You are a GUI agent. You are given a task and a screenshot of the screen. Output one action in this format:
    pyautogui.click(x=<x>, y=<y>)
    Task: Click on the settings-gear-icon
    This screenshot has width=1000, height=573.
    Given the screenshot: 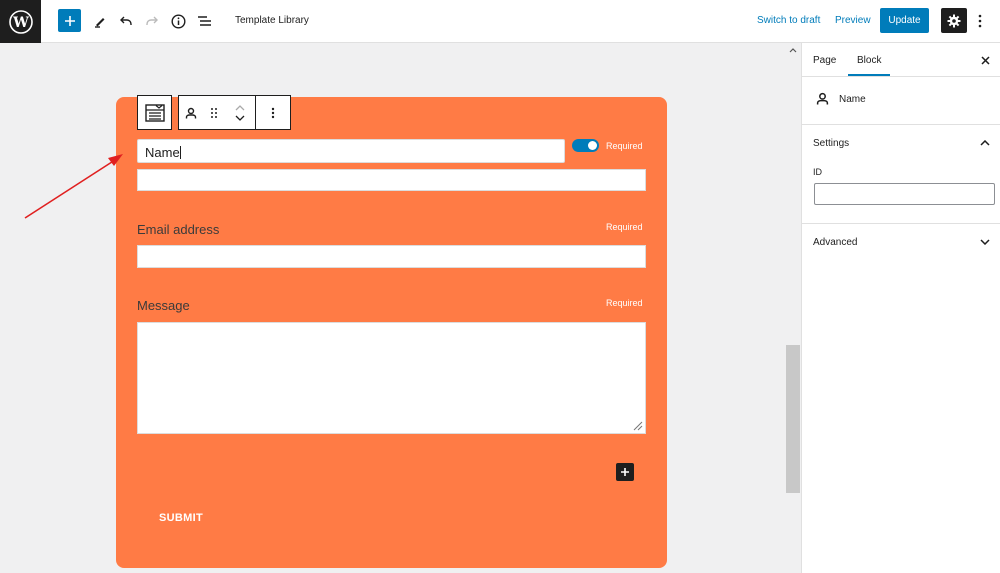 What is the action you would take?
    pyautogui.click(x=954, y=20)
    